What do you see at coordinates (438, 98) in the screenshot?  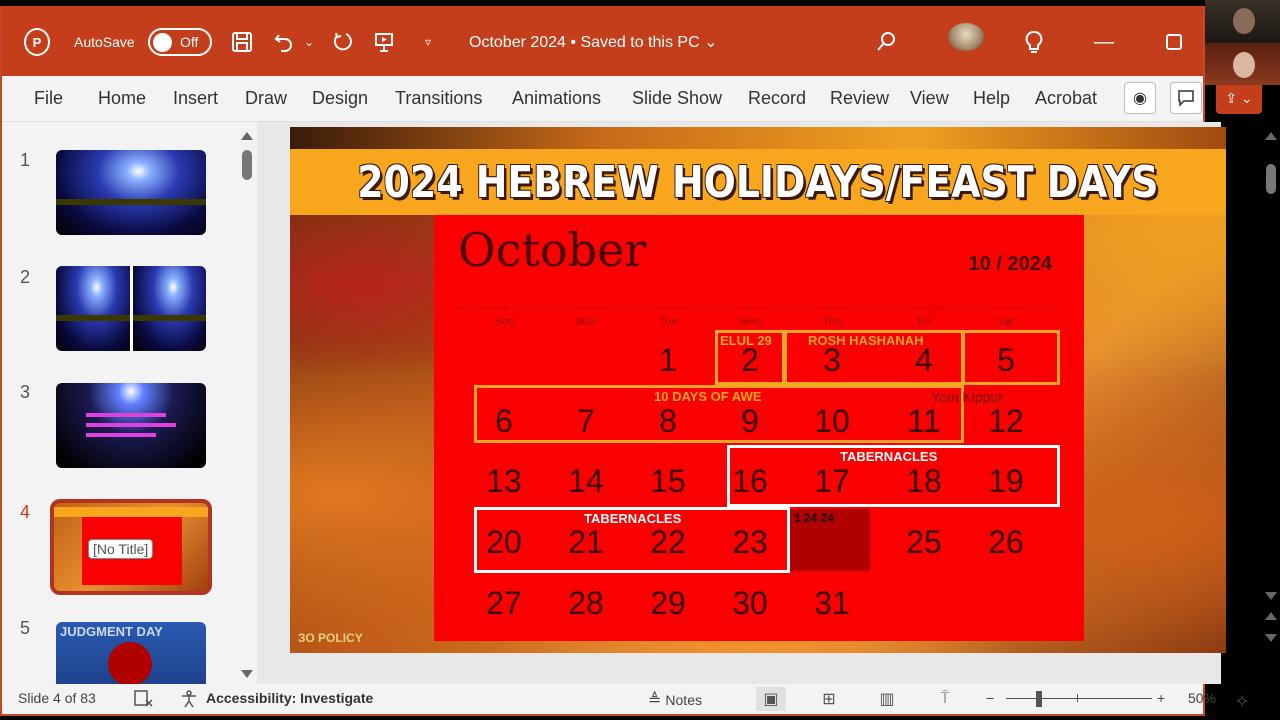 I see `tab-transitions: Transitions` at bounding box center [438, 98].